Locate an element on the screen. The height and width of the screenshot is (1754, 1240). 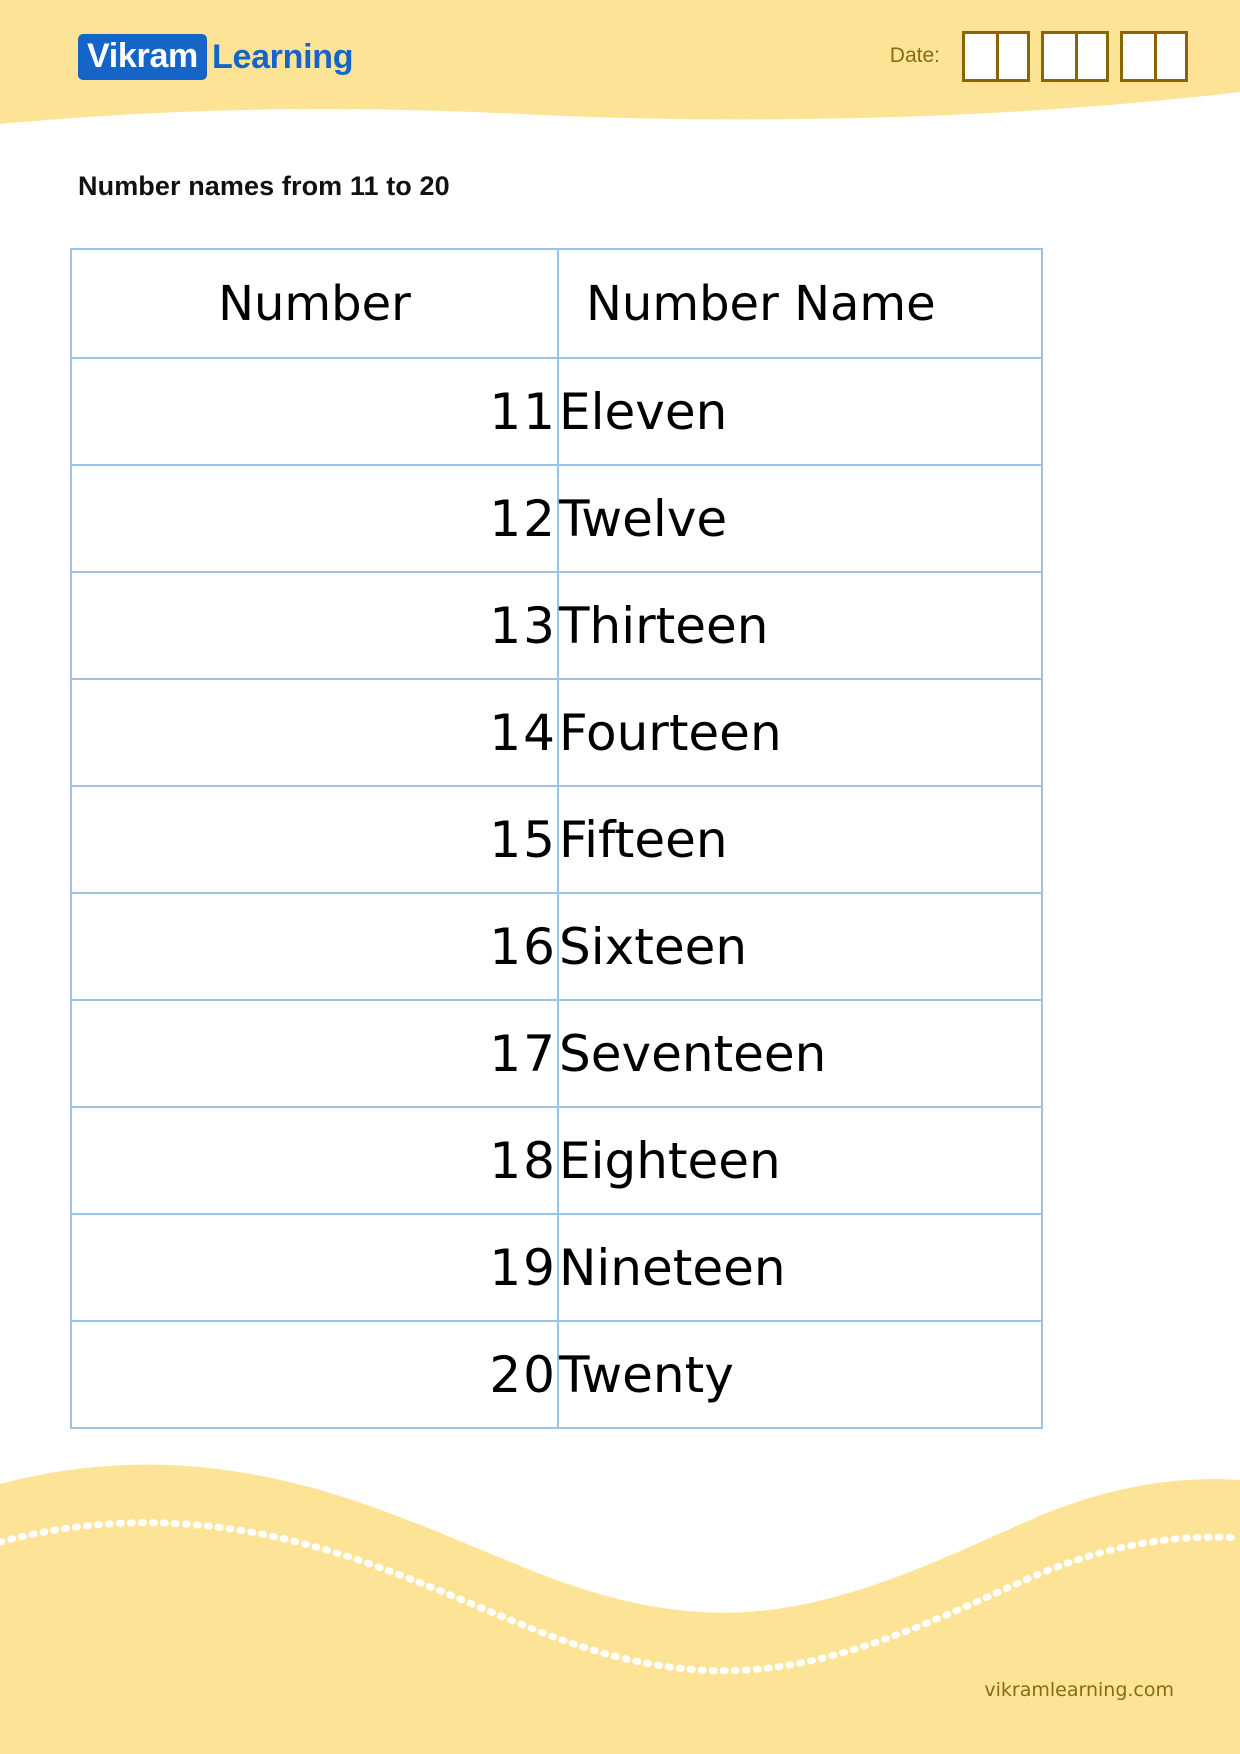
table-row: 14 Fourteen is located at coordinates (556, 732).